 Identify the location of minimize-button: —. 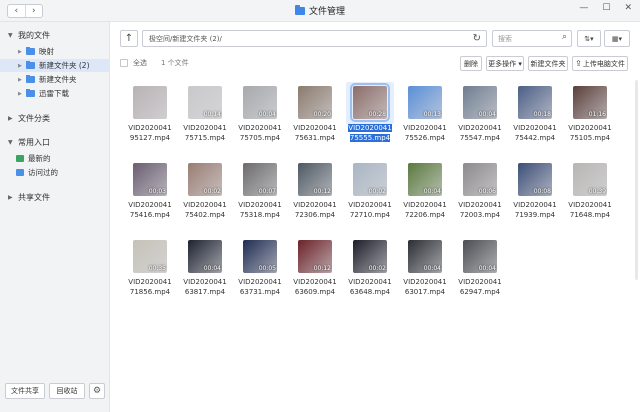
(583, 8).